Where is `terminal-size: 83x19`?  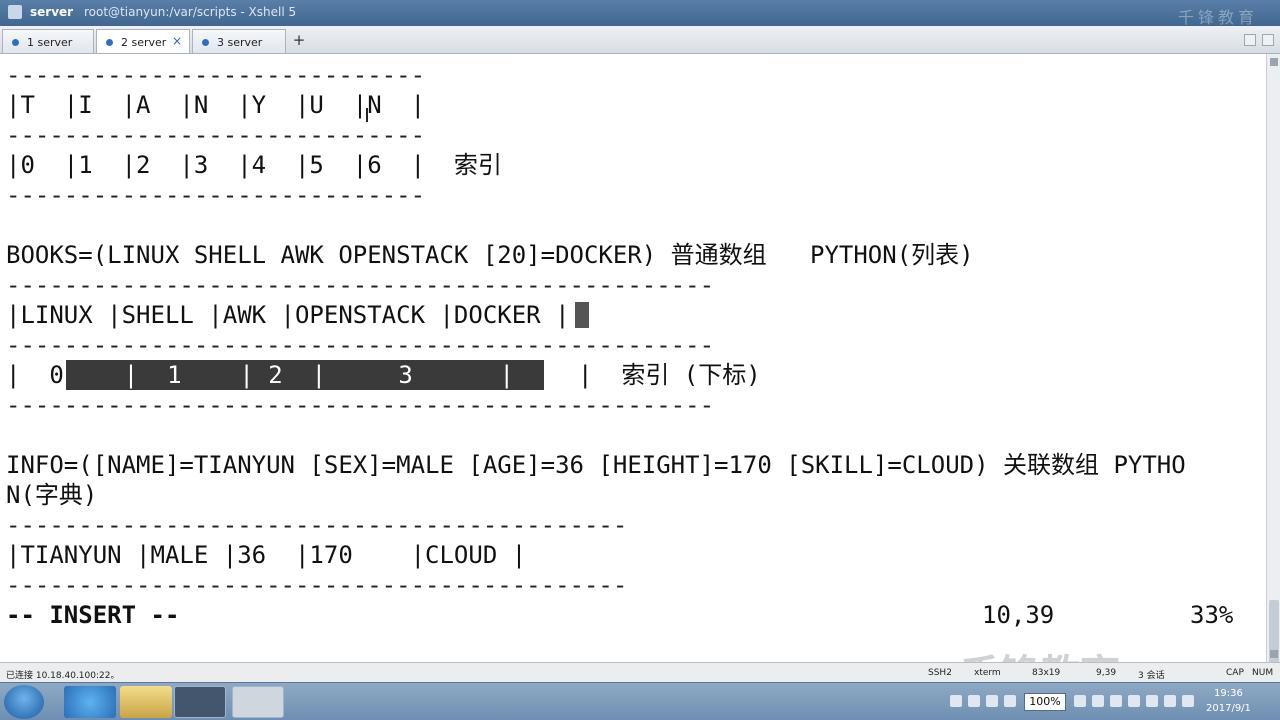 terminal-size: 83x19 is located at coordinates (1046, 673).